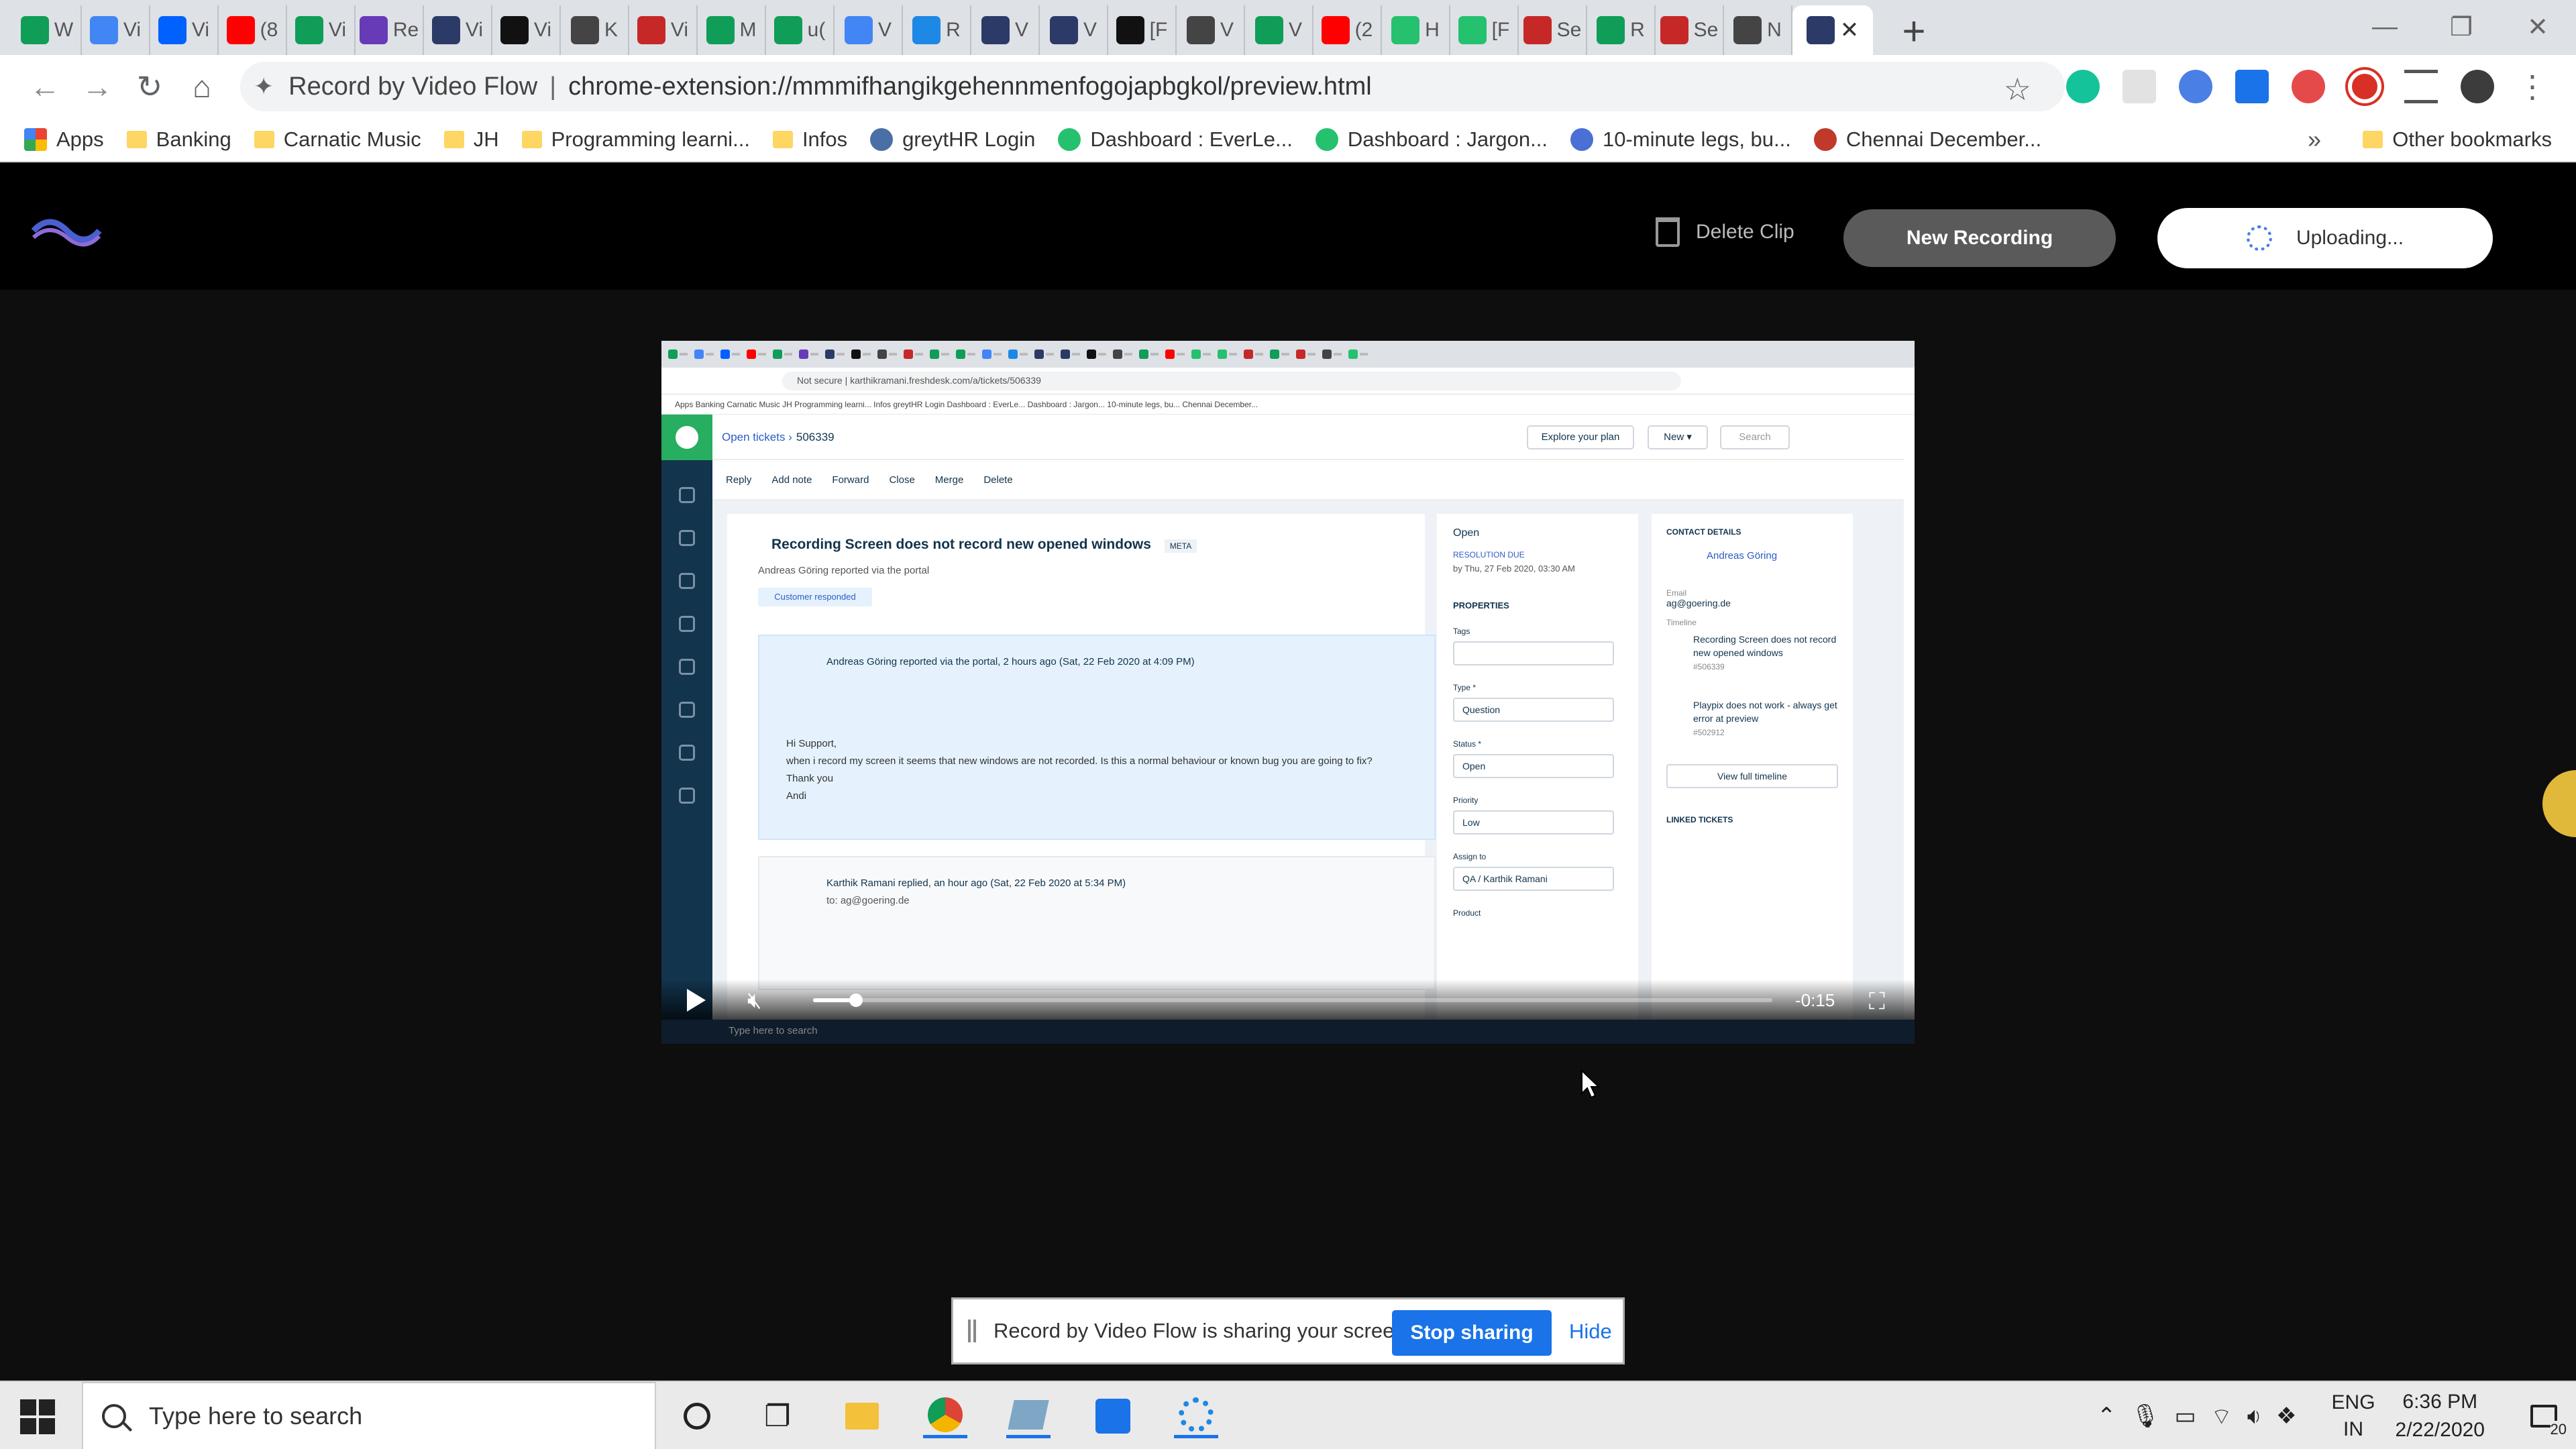 The width and height of the screenshot is (2576, 1449). What do you see at coordinates (253, 30) in the screenshot?
I see `tab-3: (8` at bounding box center [253, 30].